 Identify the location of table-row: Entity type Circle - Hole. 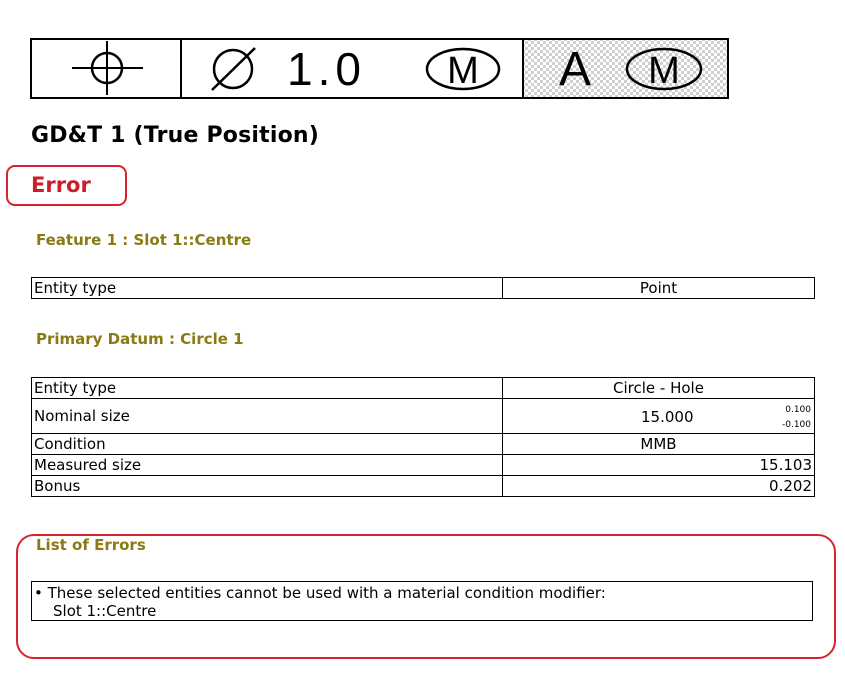
(423, 388).